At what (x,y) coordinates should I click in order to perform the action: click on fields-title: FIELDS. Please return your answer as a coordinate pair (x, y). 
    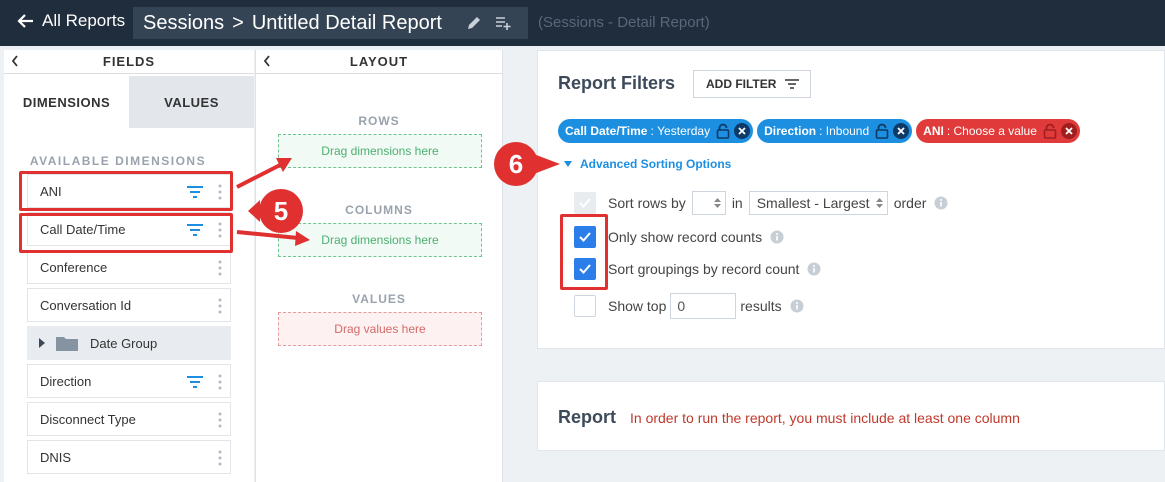
    Looking at the image, I should click on (129, 61).